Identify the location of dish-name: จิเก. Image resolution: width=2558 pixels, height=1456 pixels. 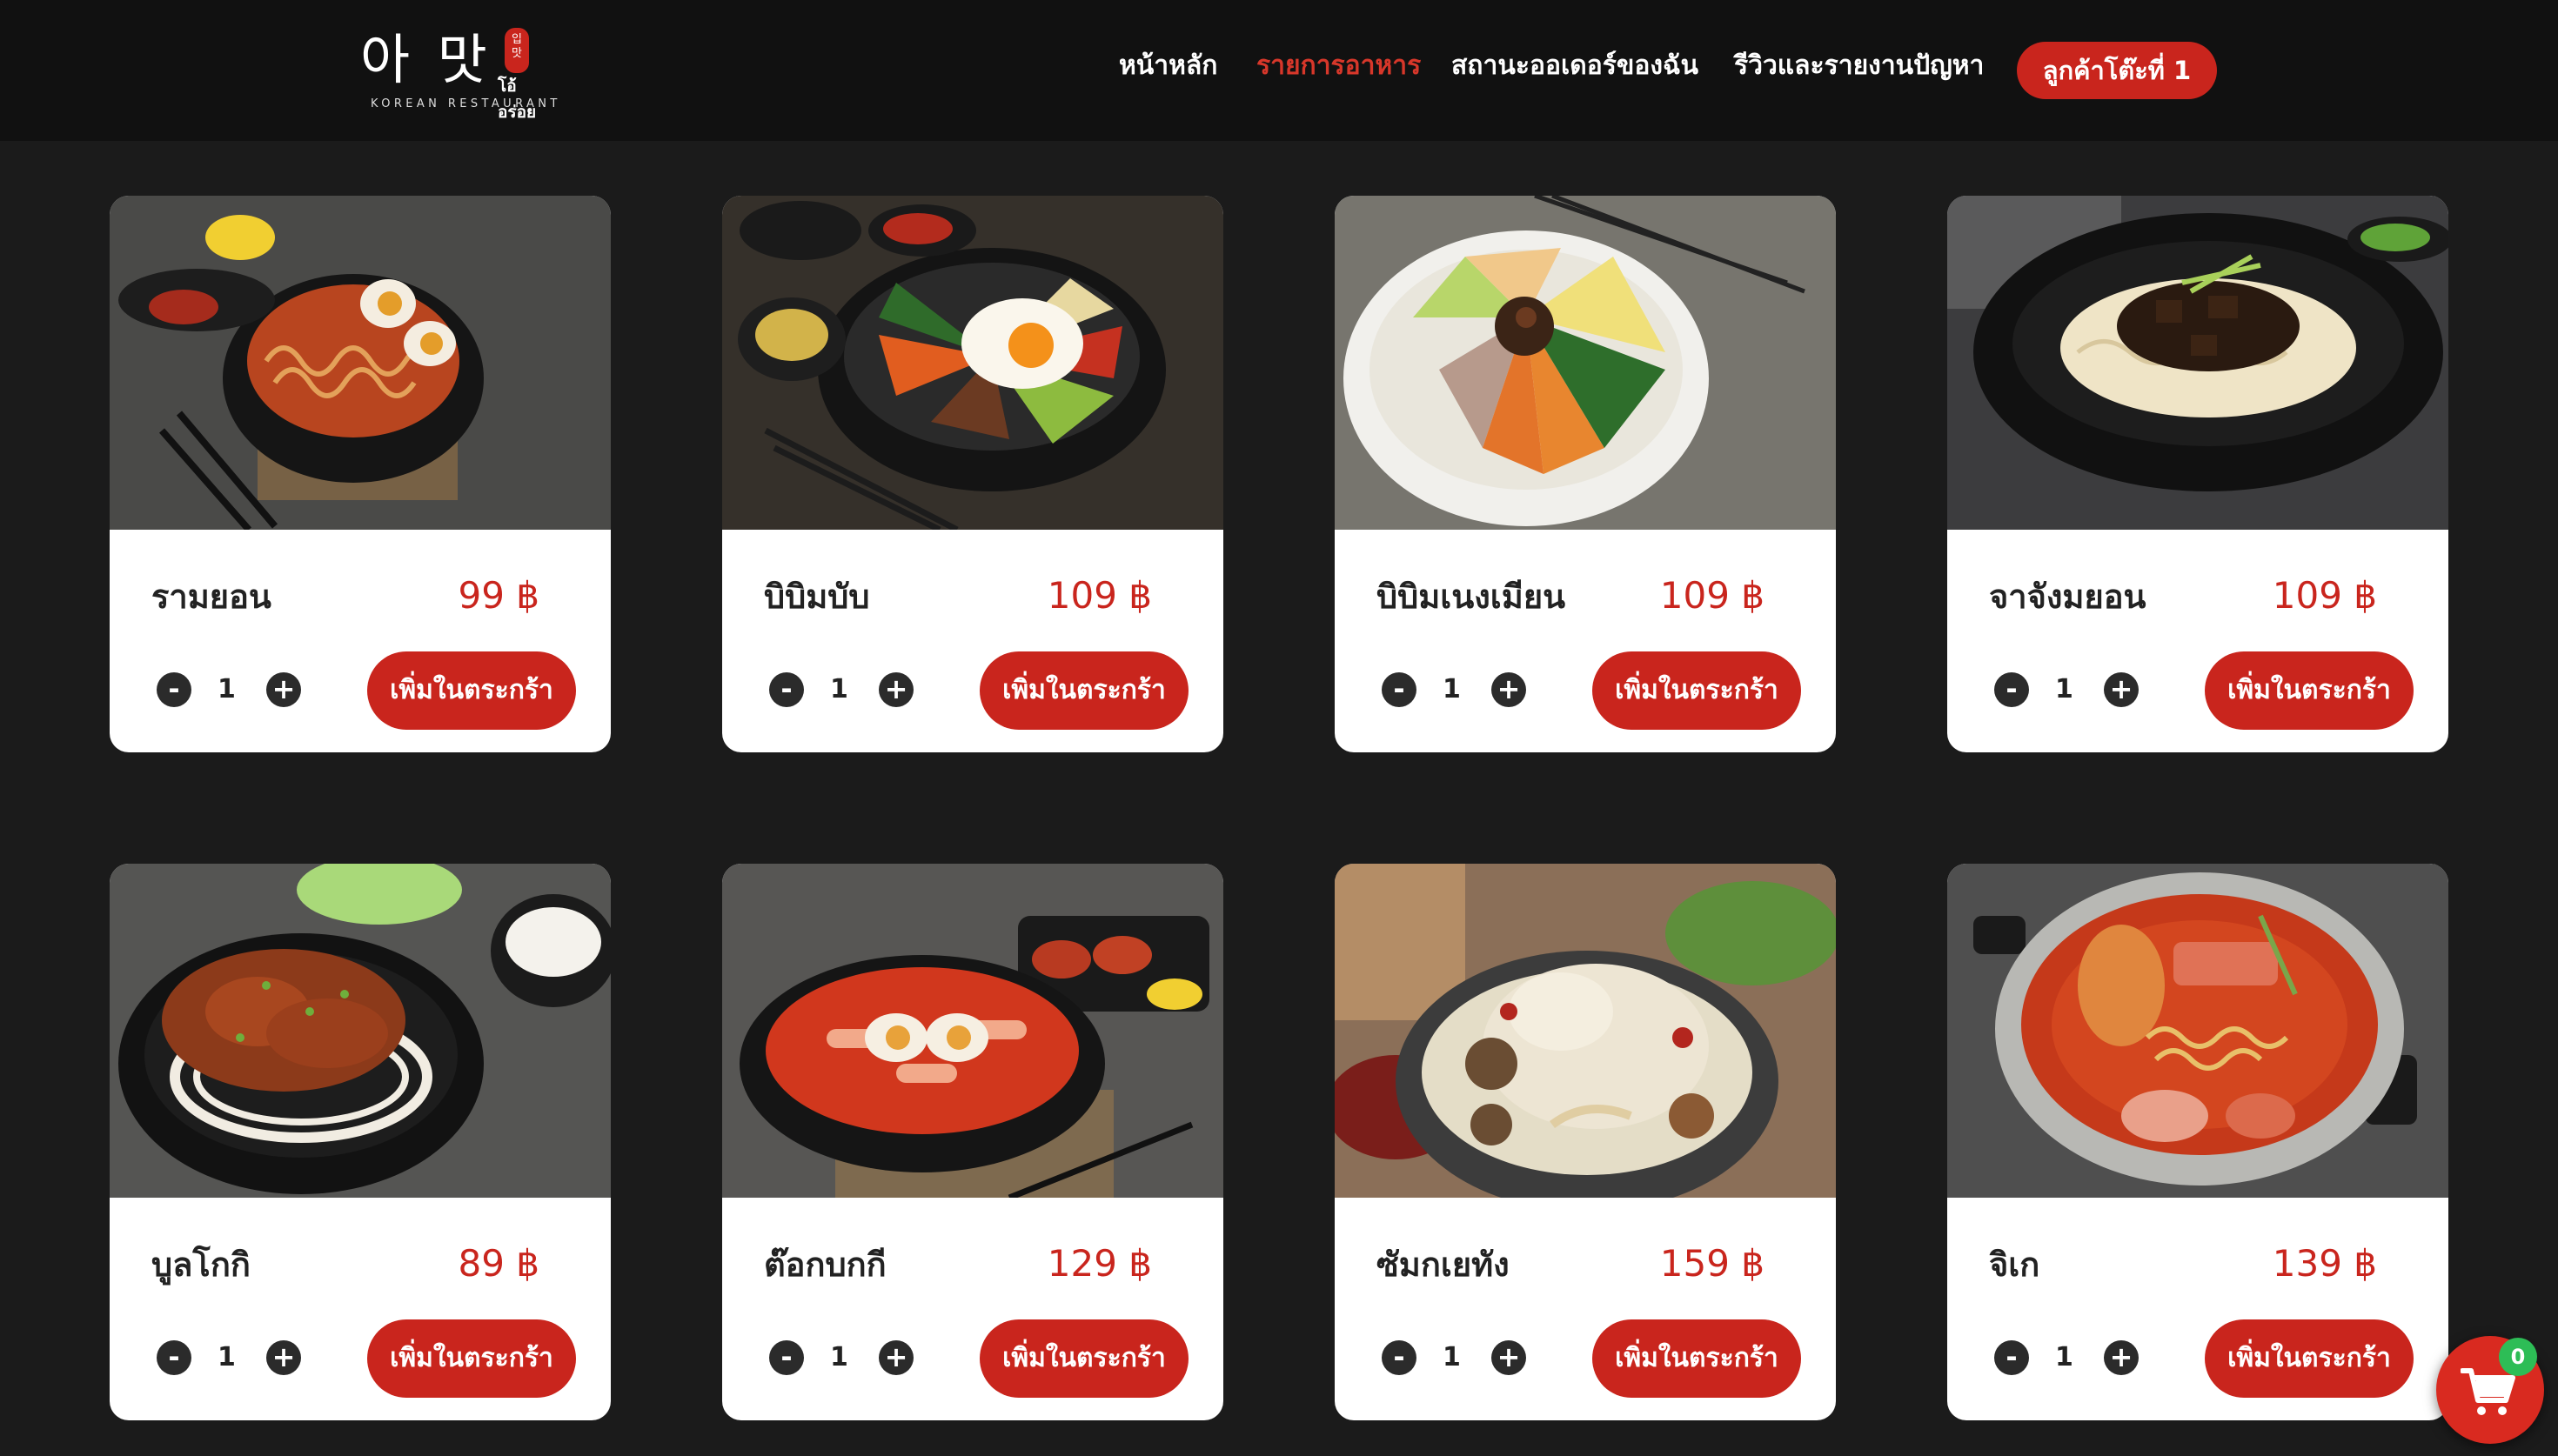
(2014, 1265).